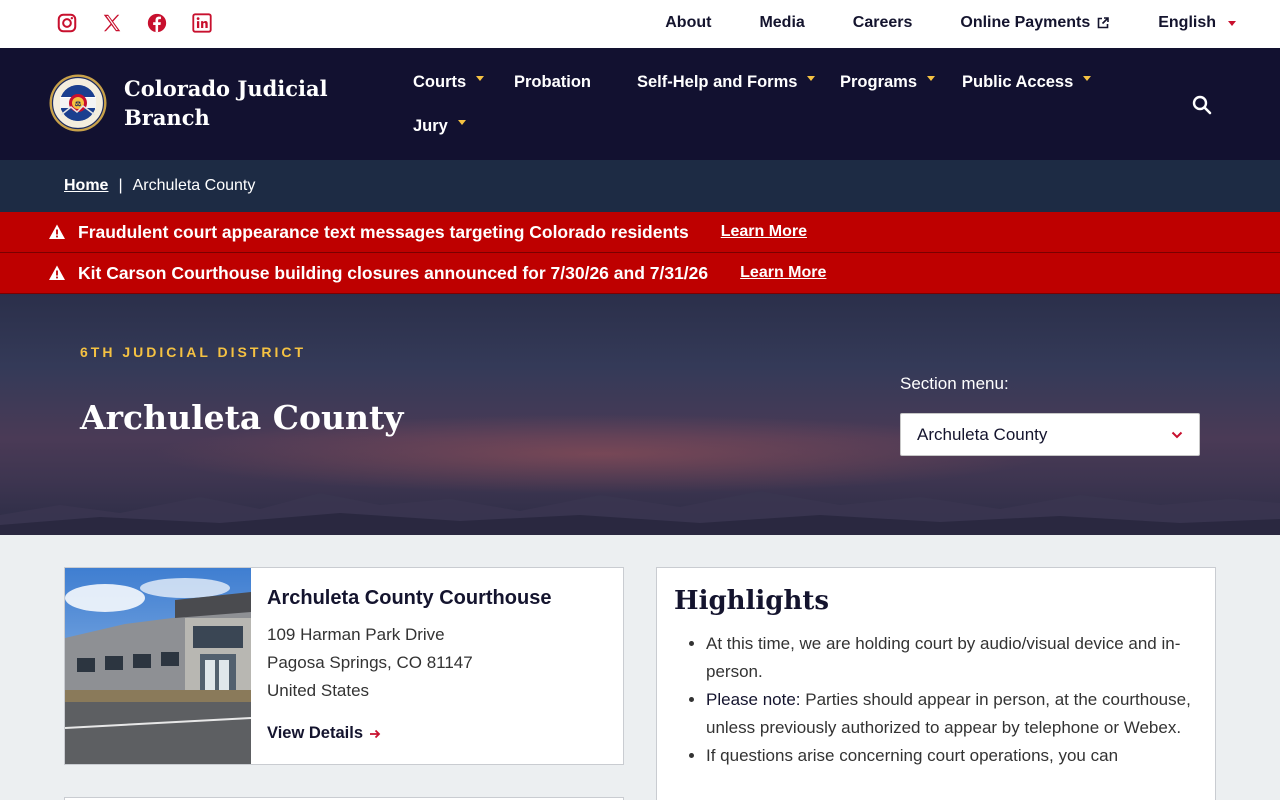  I want to click on nav-public-access: Public Access, so click(1027, 82).